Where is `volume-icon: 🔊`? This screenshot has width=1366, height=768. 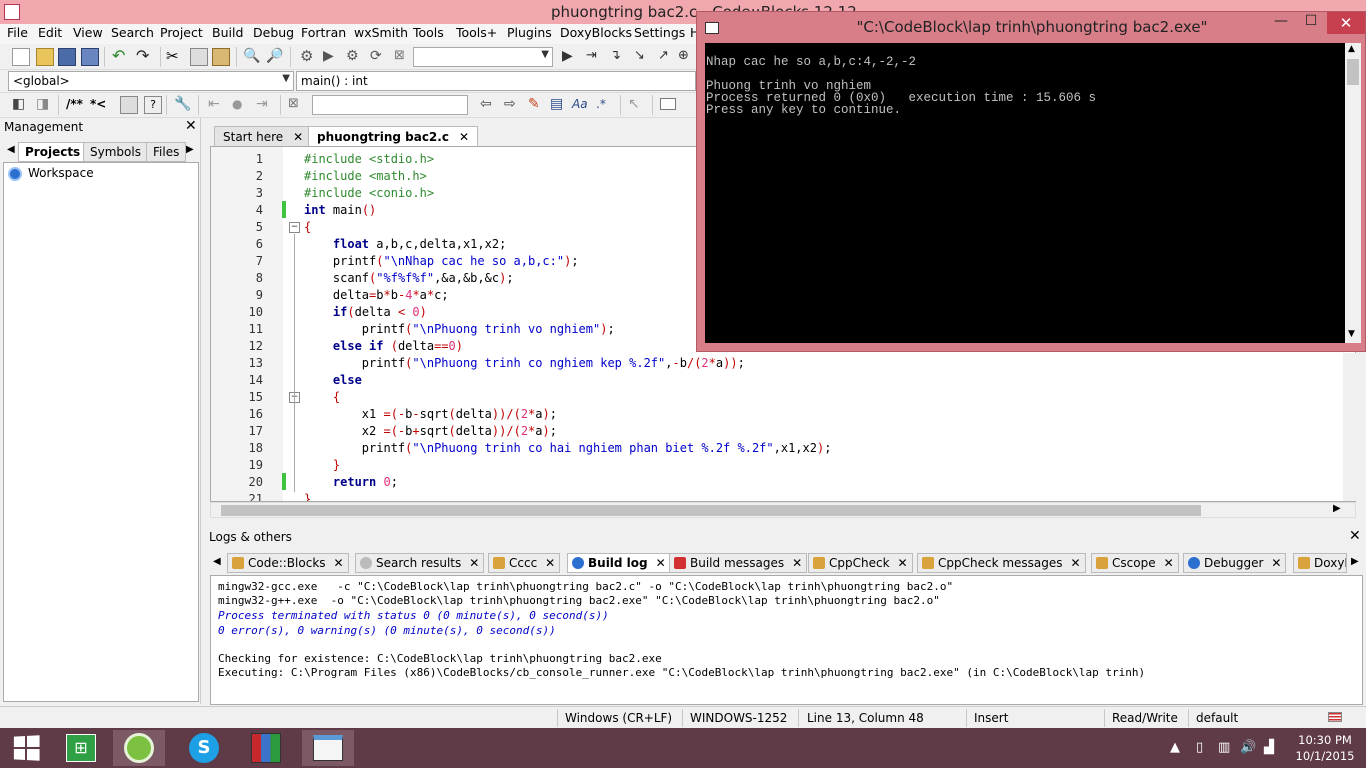
volume-icon: 🔊 is located at coordinates (1248, 747).